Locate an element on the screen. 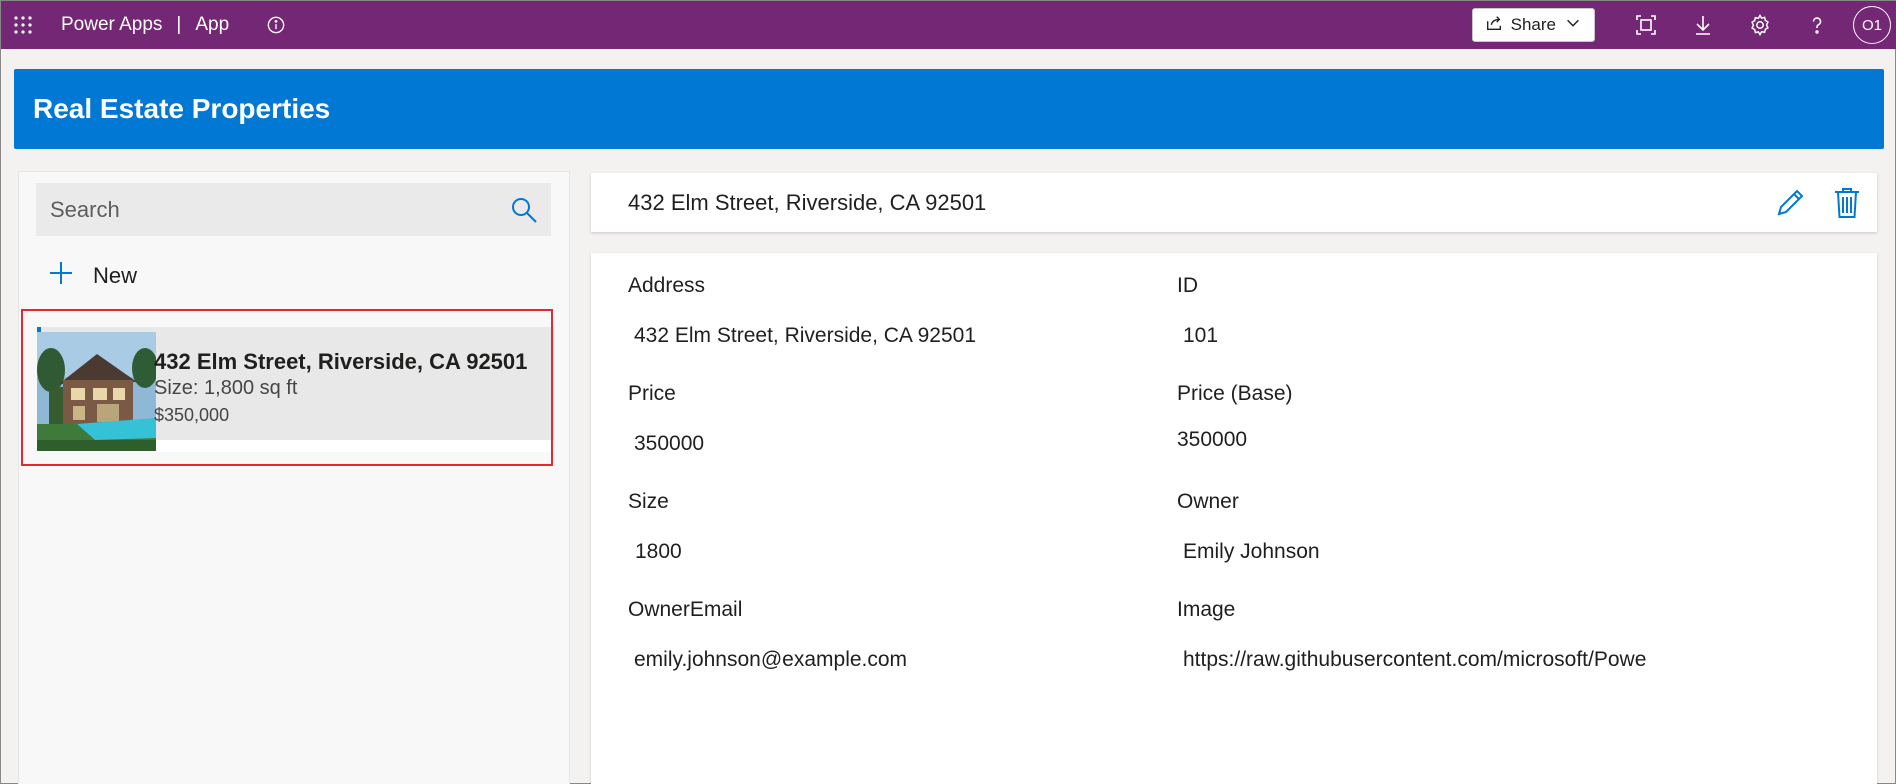 The height and width of the screenshot is (784, 1896). detail-title-card: 432 Elm Street, Riverside, CA 92501 is located at coordinates (1234, 202).